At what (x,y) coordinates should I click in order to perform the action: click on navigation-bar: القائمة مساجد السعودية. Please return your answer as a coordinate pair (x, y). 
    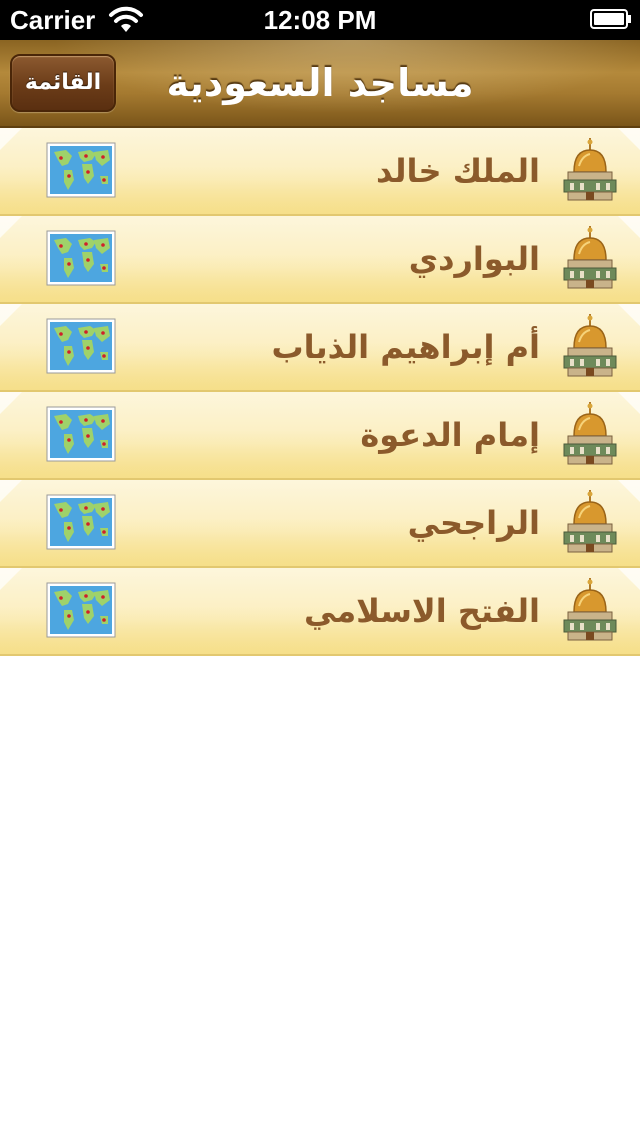
    Looking at the image, I should click on (320, 84).